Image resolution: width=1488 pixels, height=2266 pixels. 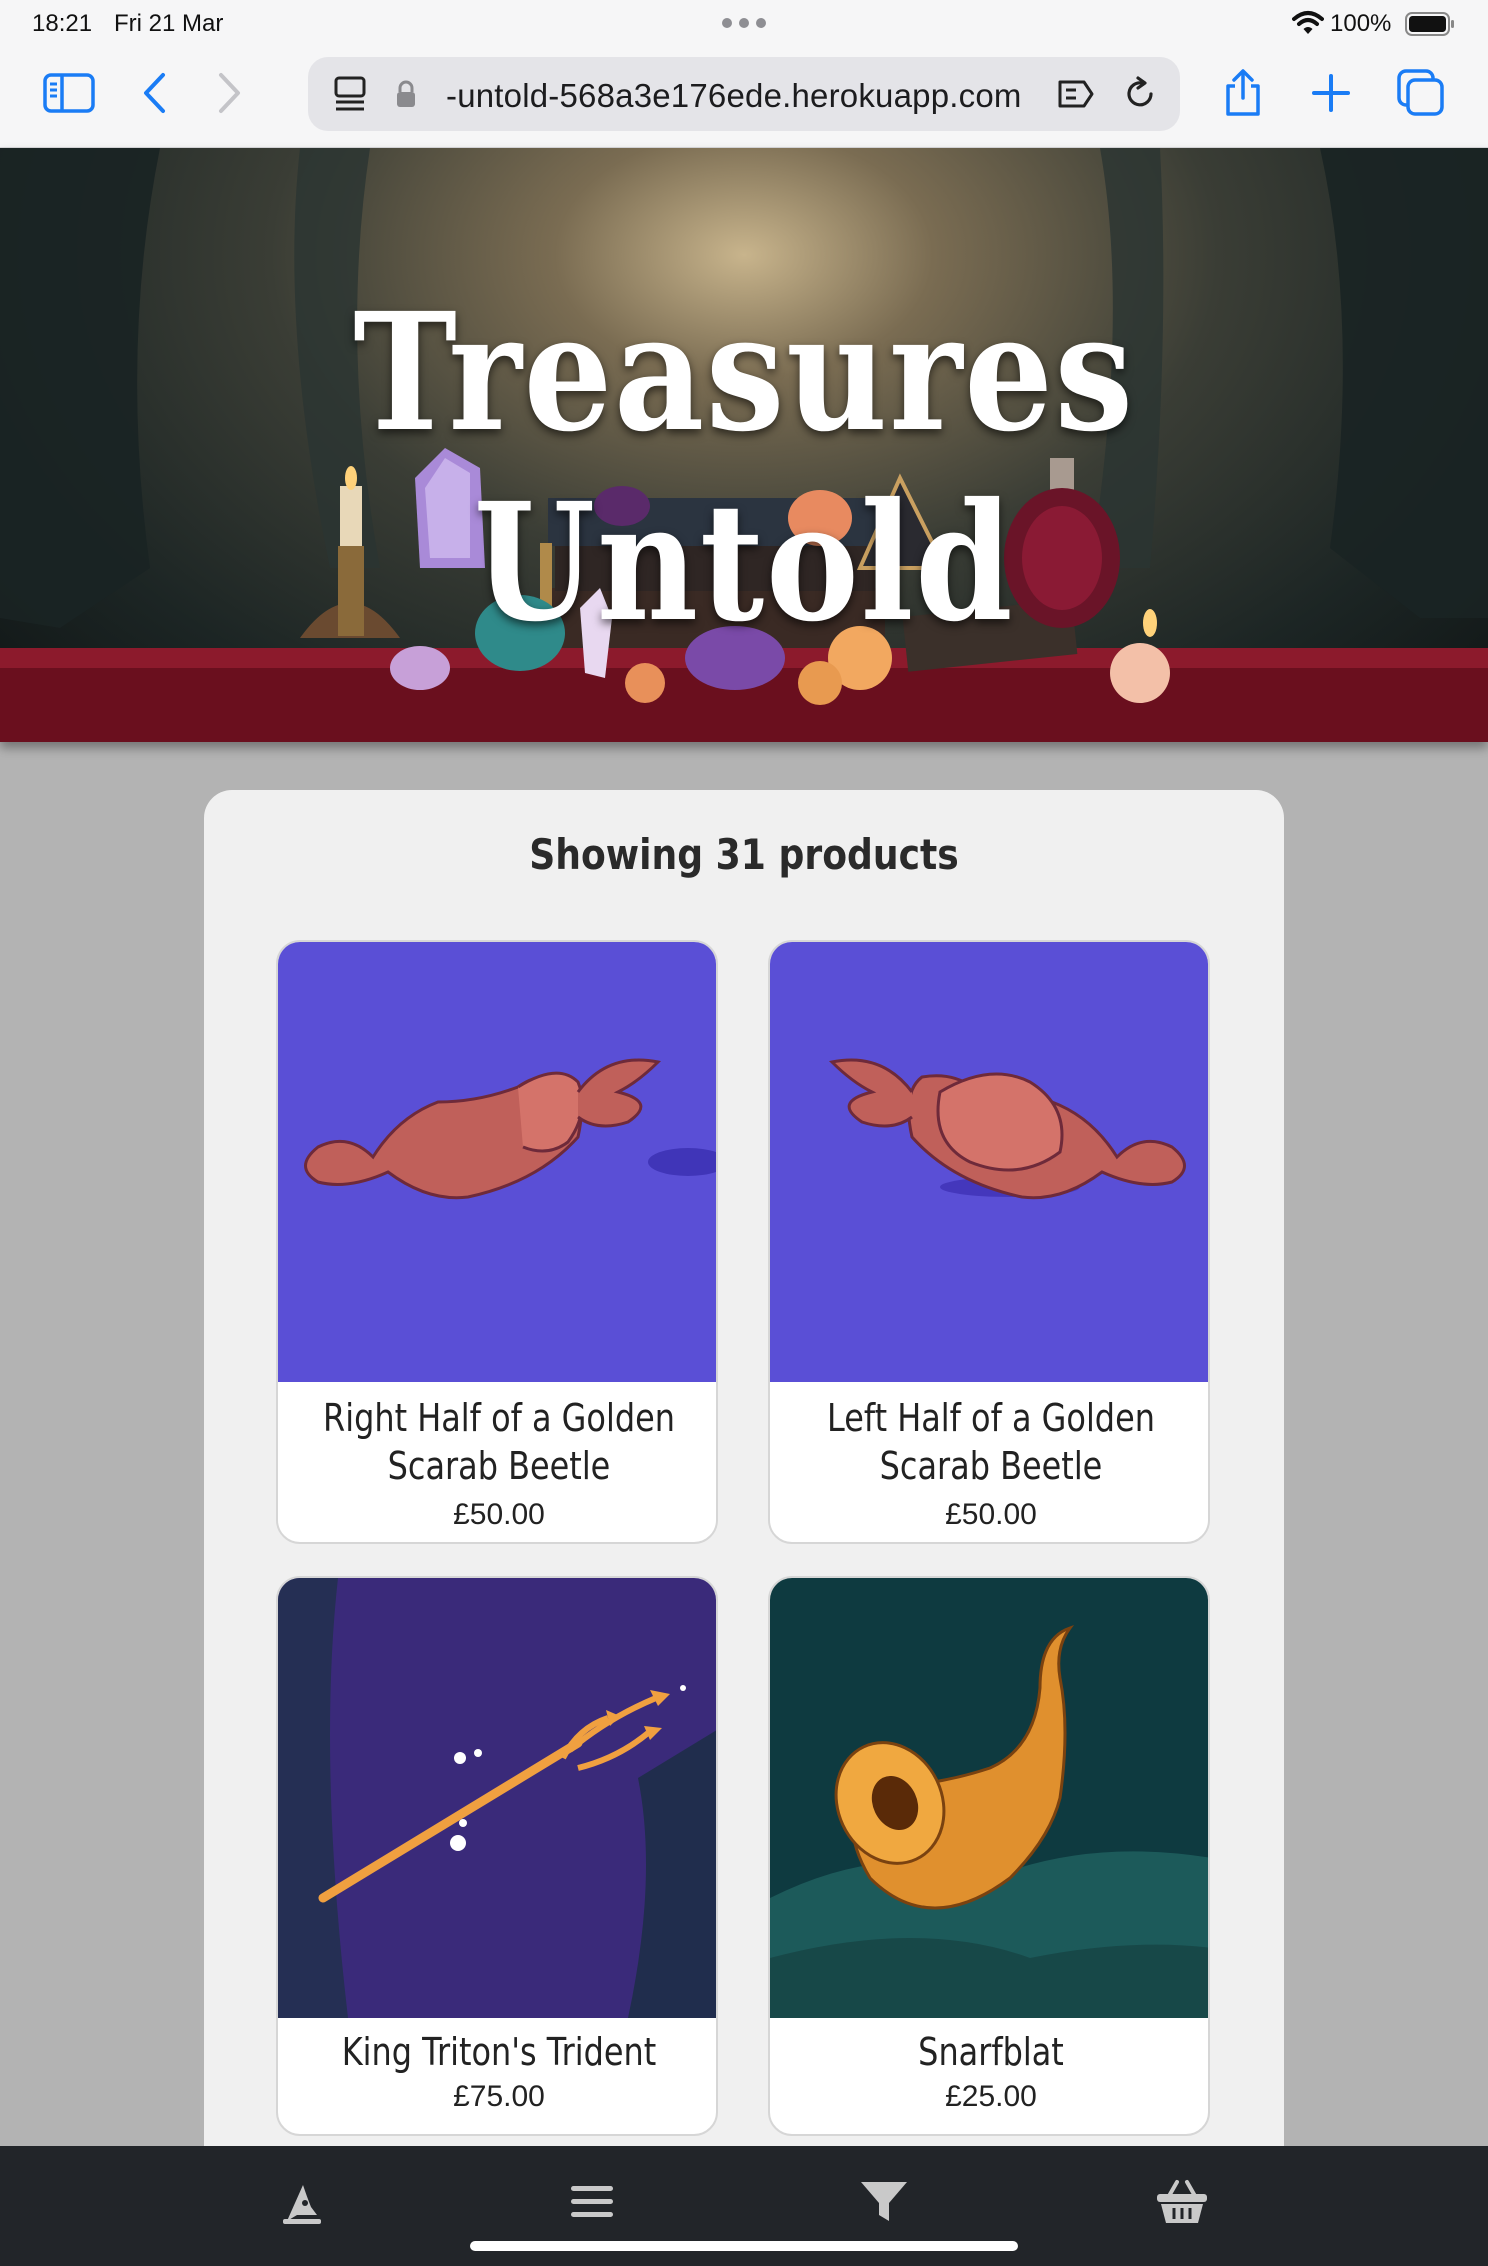 I want to click on basket-icon, so click(x=1182, y=2202).